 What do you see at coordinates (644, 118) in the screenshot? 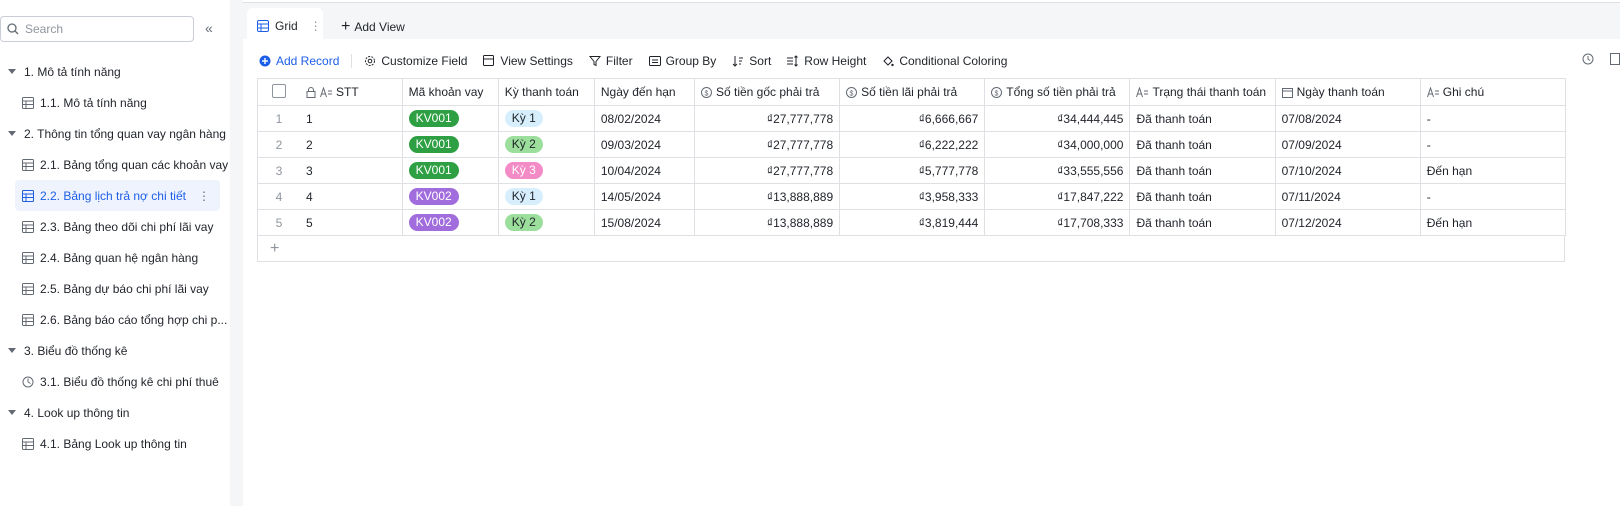
I see `cell-ngay-den-han: 08/02/2024` at bounding box center [644, 118].